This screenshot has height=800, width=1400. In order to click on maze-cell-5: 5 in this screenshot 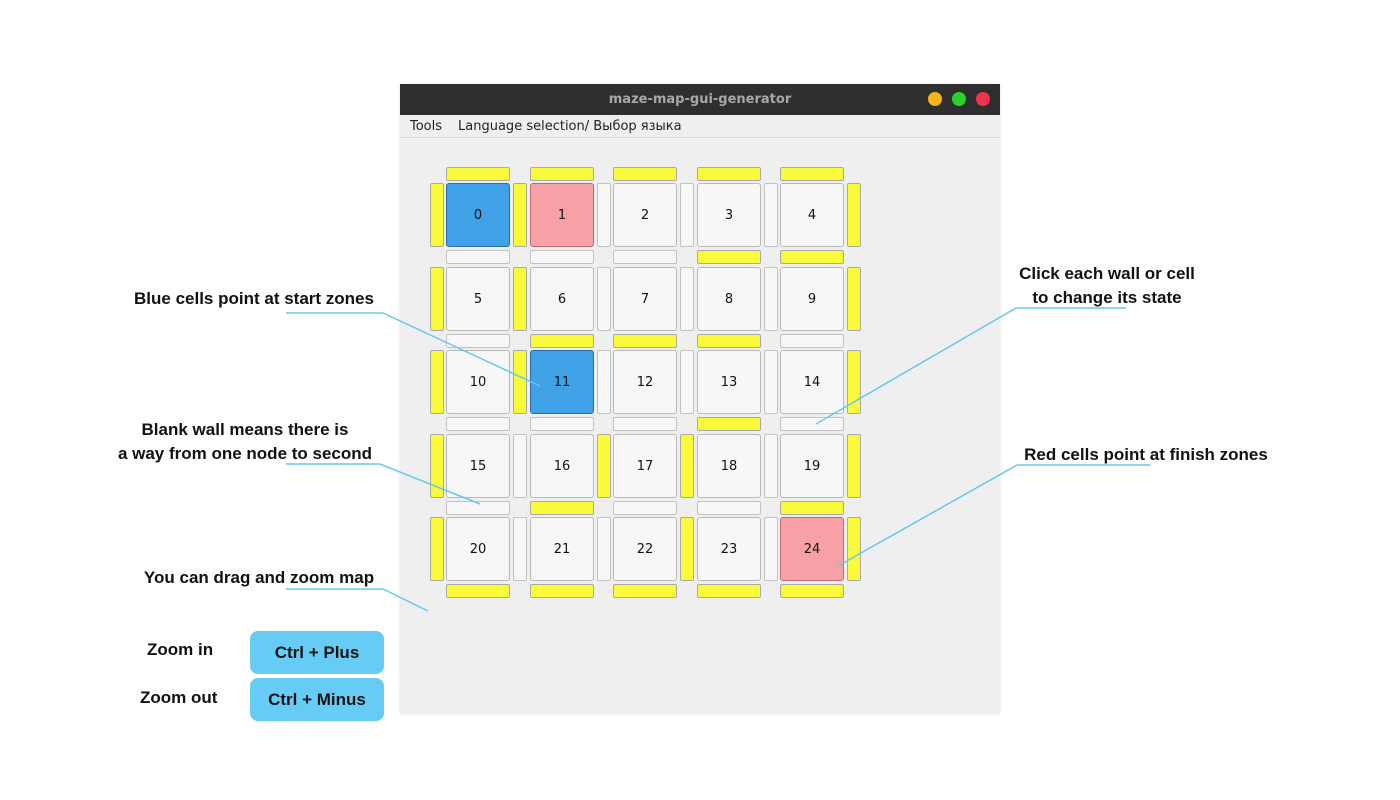, I will do `click(478, 299)`.